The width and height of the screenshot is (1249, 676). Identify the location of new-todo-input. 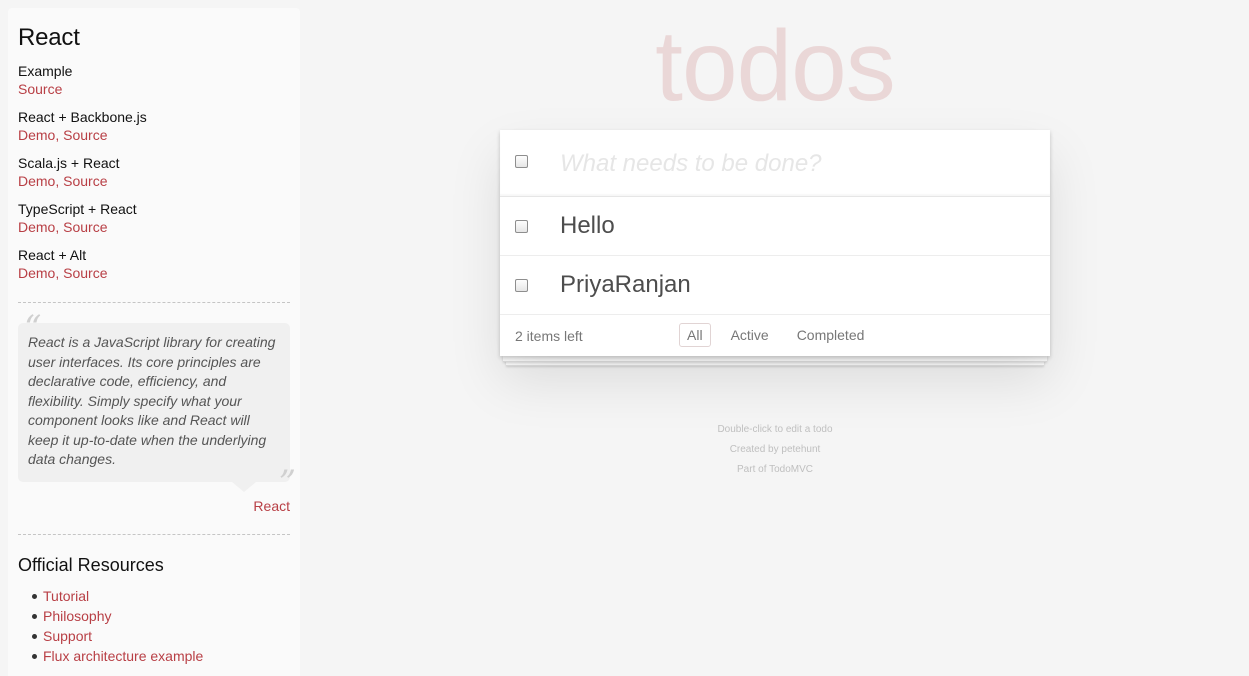
(795, 164).